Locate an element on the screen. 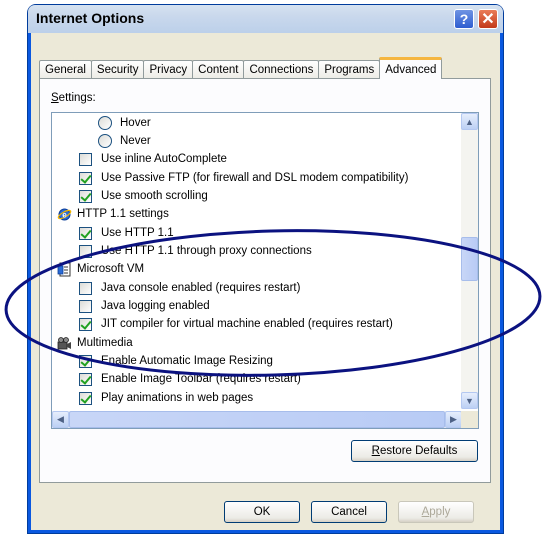 Image resolution: width=550 pixels, height=537 pixels. radio-label: Never is located at coordinates (135, 141).